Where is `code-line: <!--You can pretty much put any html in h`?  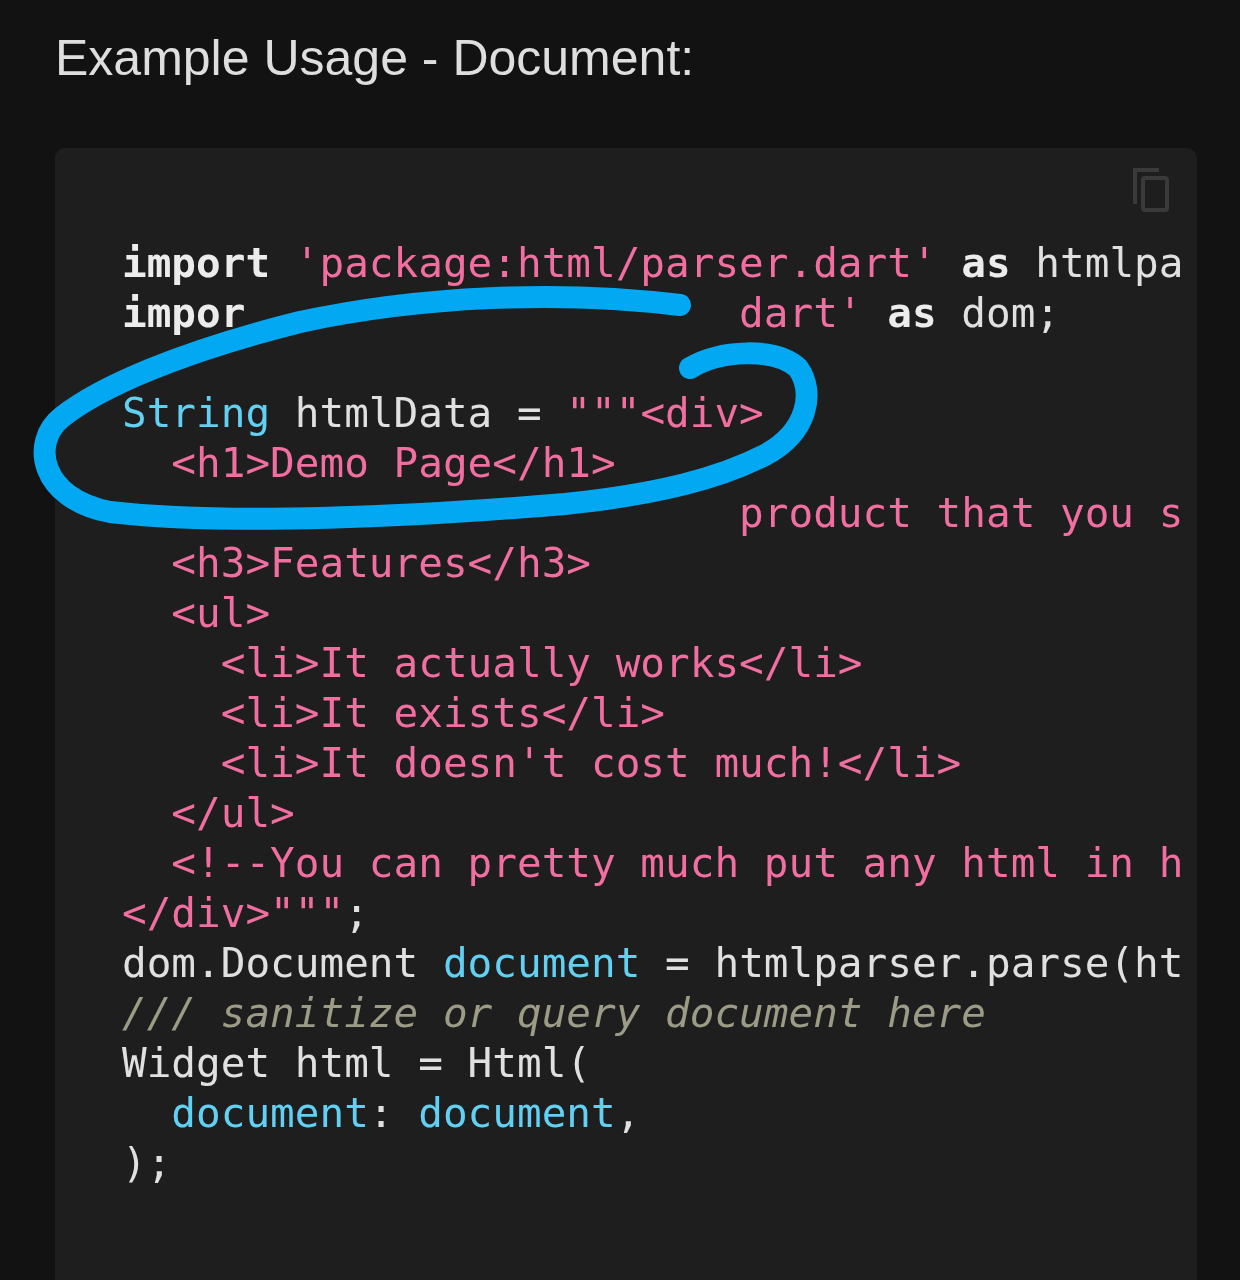
code-line: <!--You can pretty much put any html in h is located at coordinates (677, 863).